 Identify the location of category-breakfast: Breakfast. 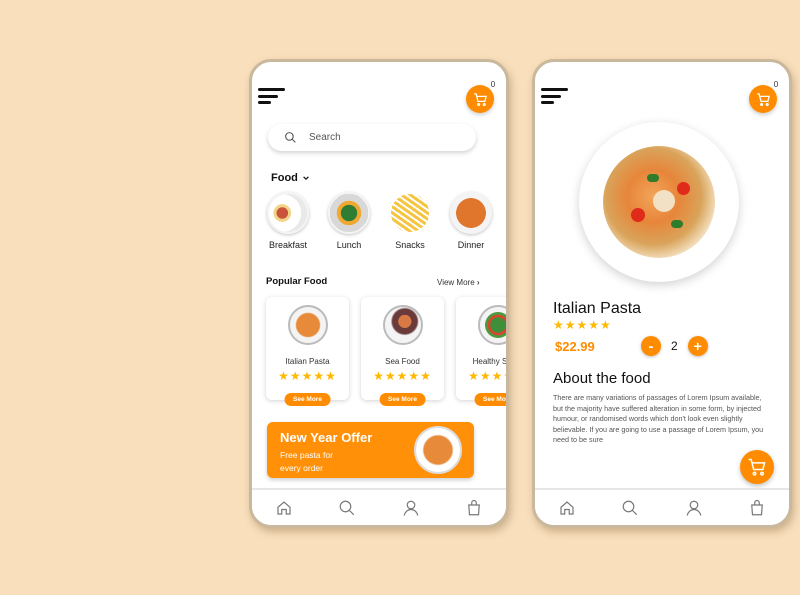
(288, 221).